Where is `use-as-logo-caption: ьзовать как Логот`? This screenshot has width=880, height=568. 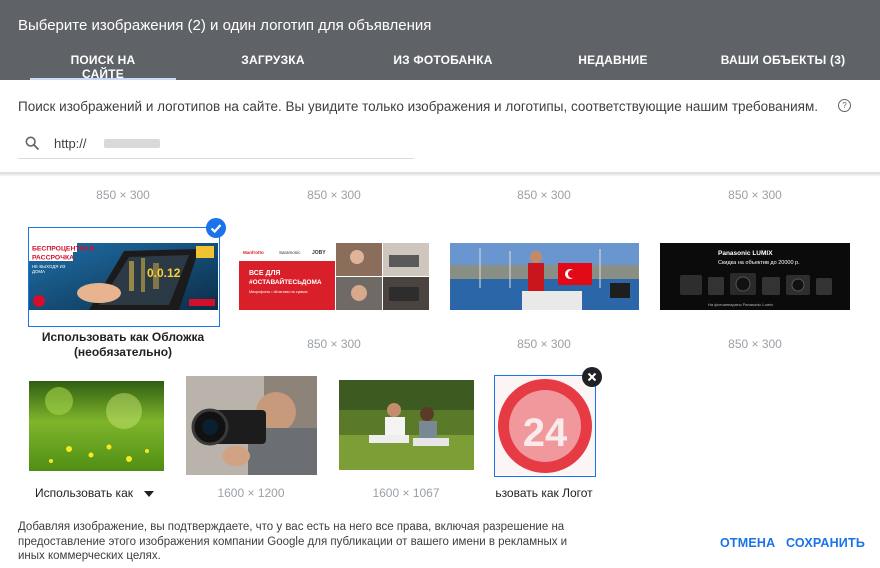 use-as-logo-caption: ьзовать как Логот is located at coordinates (544, 493).